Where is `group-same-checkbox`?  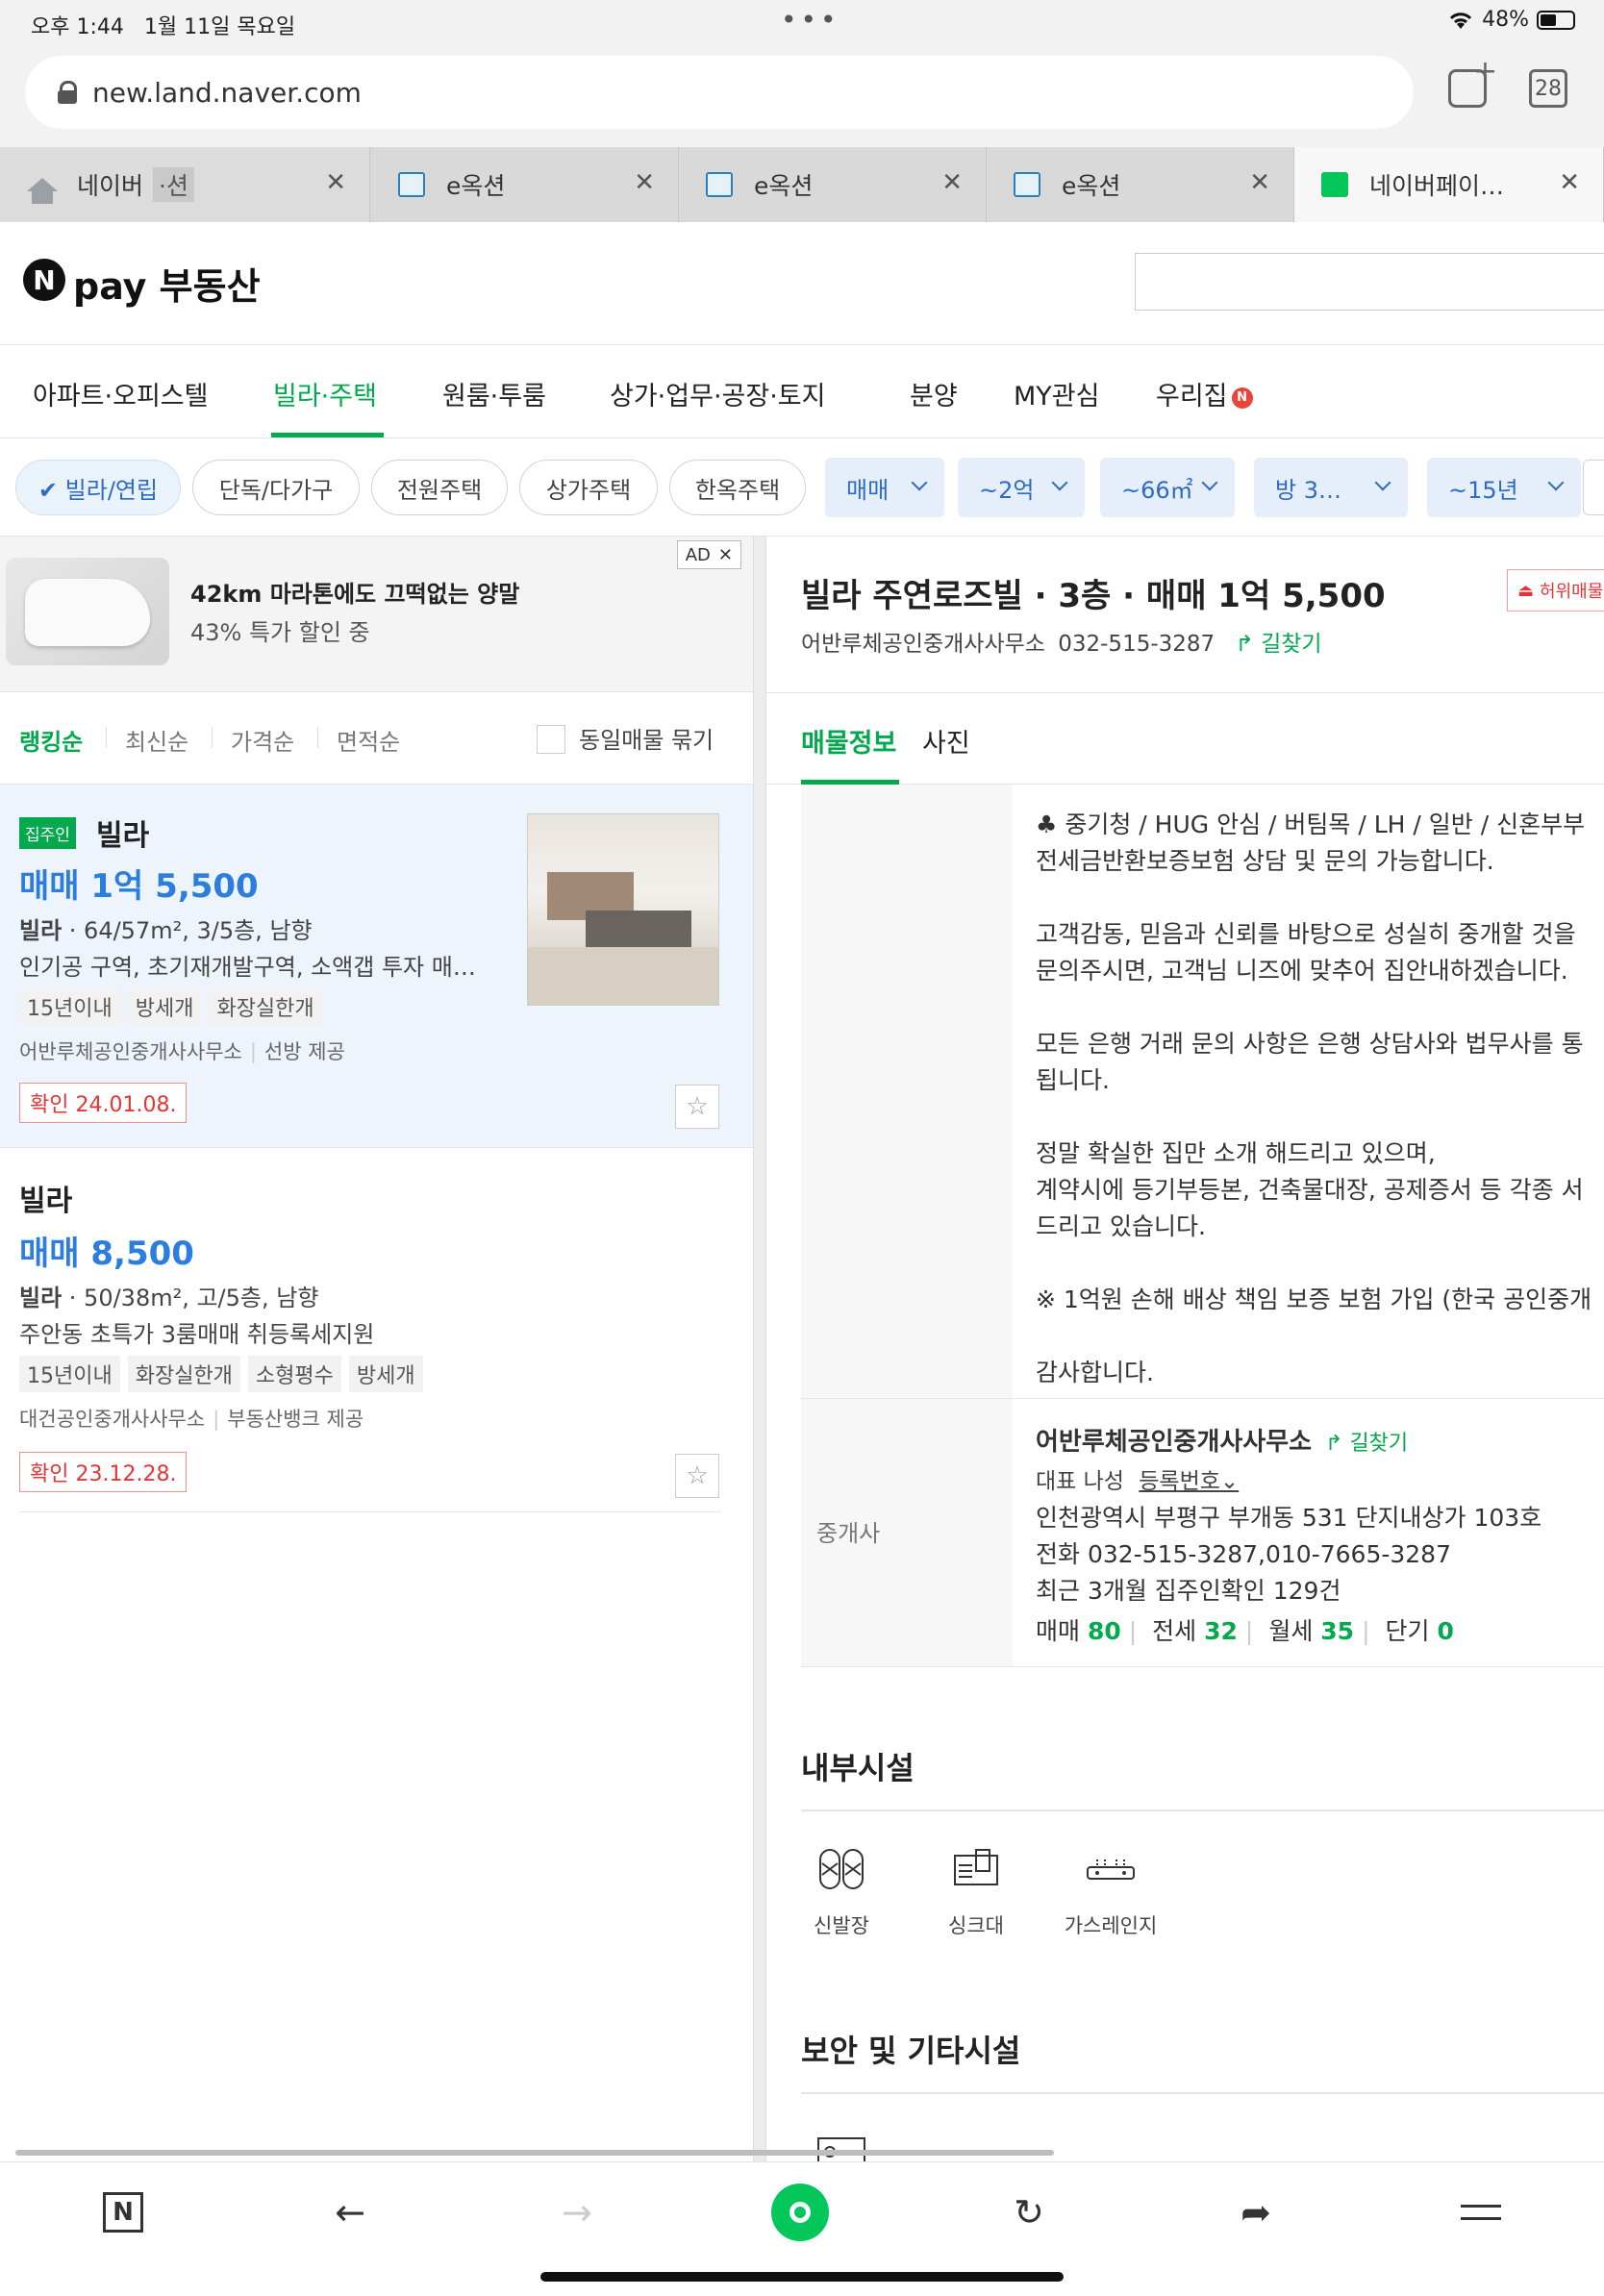 group-same-checkbox is located at coordinates (551, 739).